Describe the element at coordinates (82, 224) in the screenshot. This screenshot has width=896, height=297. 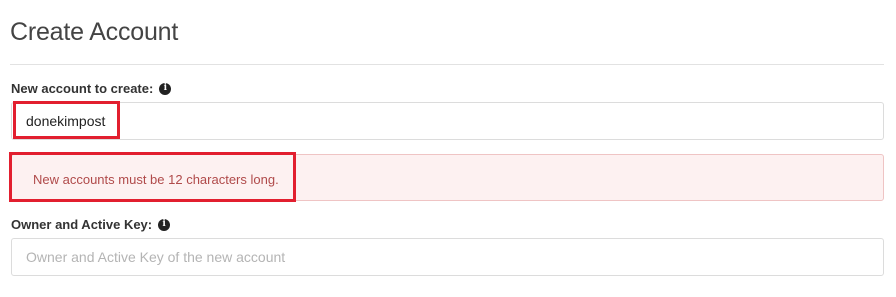
I see `owner-key-label-text: Owner and Active Key:` at that location.